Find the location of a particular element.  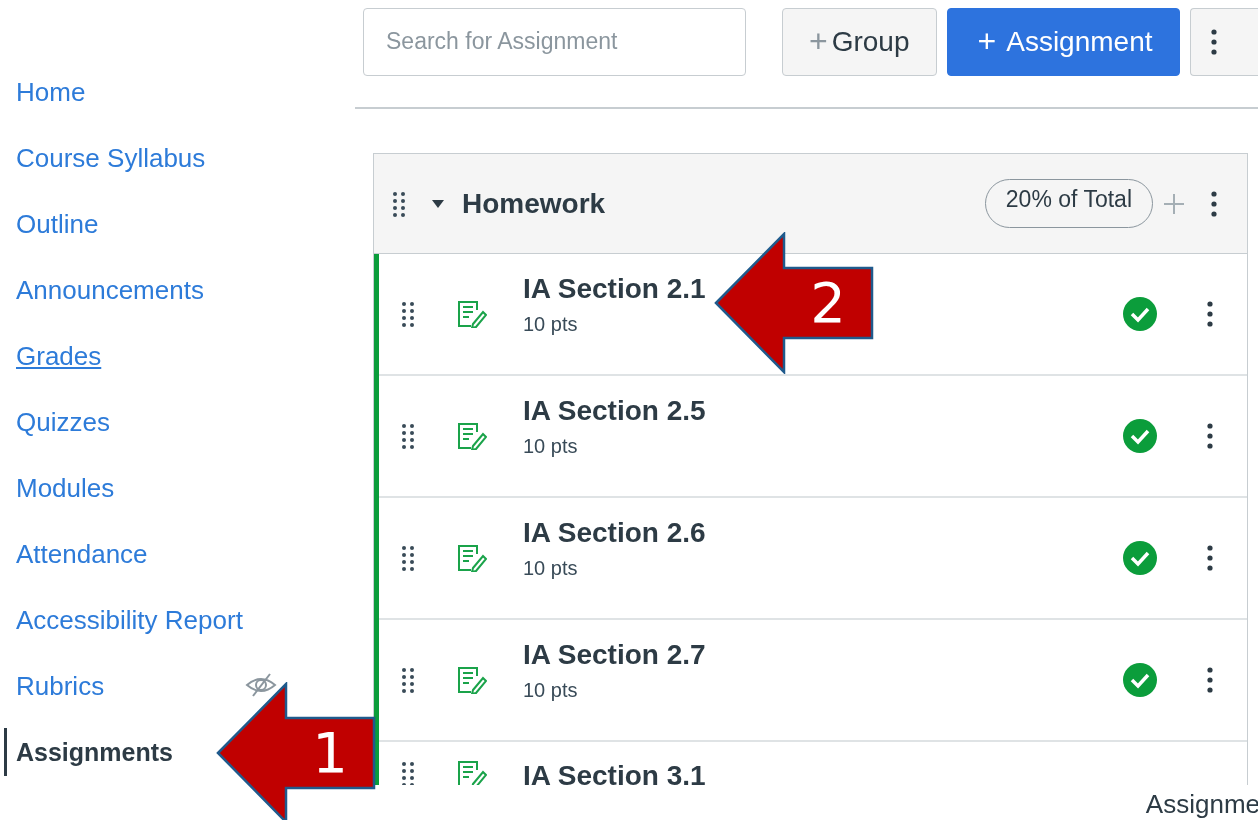

caret-down-icon is located at coordinates (438, 203).